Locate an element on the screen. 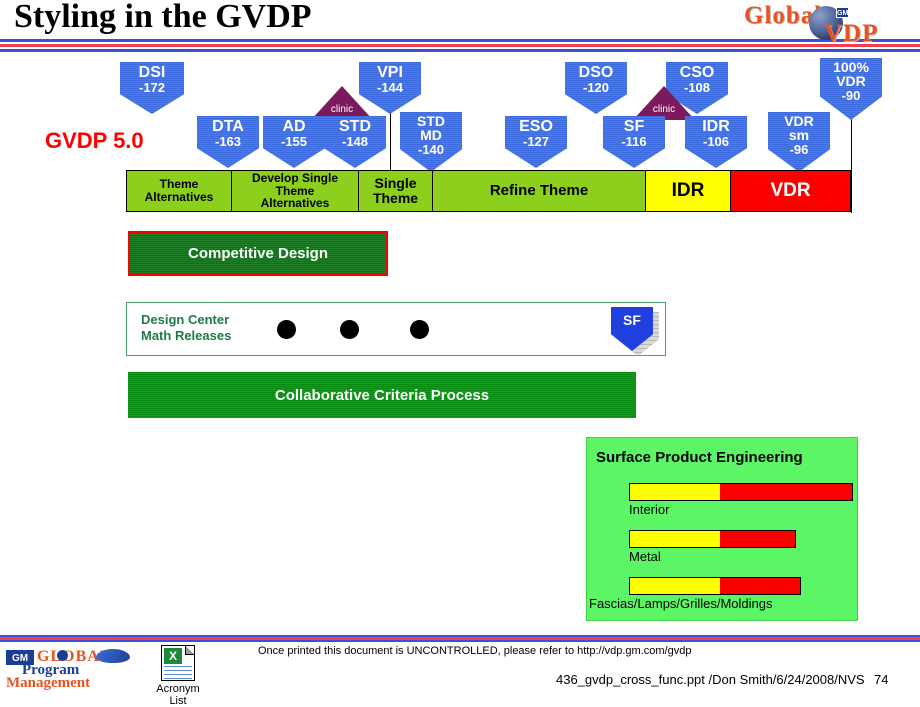 Image resolution: width=920 pixels, height=707 pixels. milestone-std-md: STD MD -140 is located at coordinates (431, 142).